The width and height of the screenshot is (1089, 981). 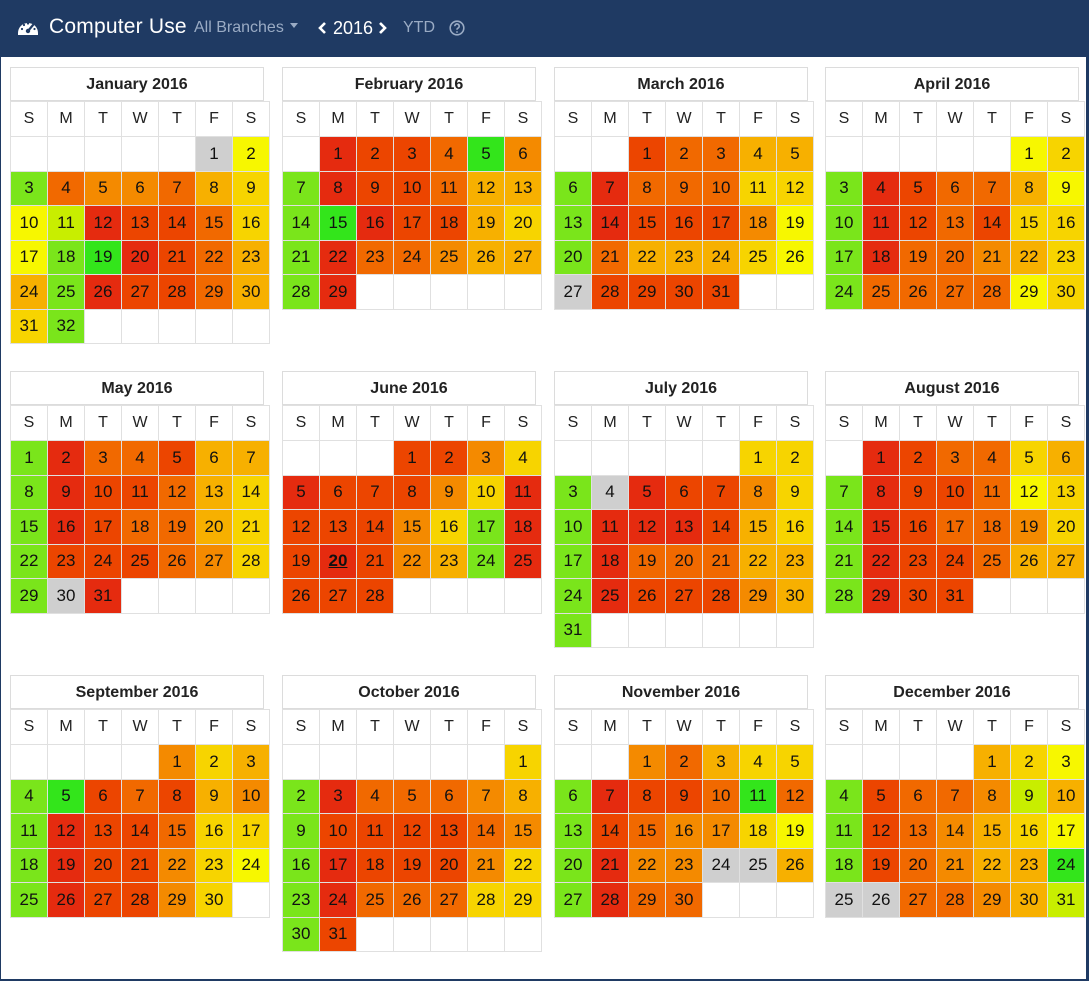 What do you see at coordinates (29, 326) in the screenshot?
I see `day-cell: 31` at bounding box center [29, 326].